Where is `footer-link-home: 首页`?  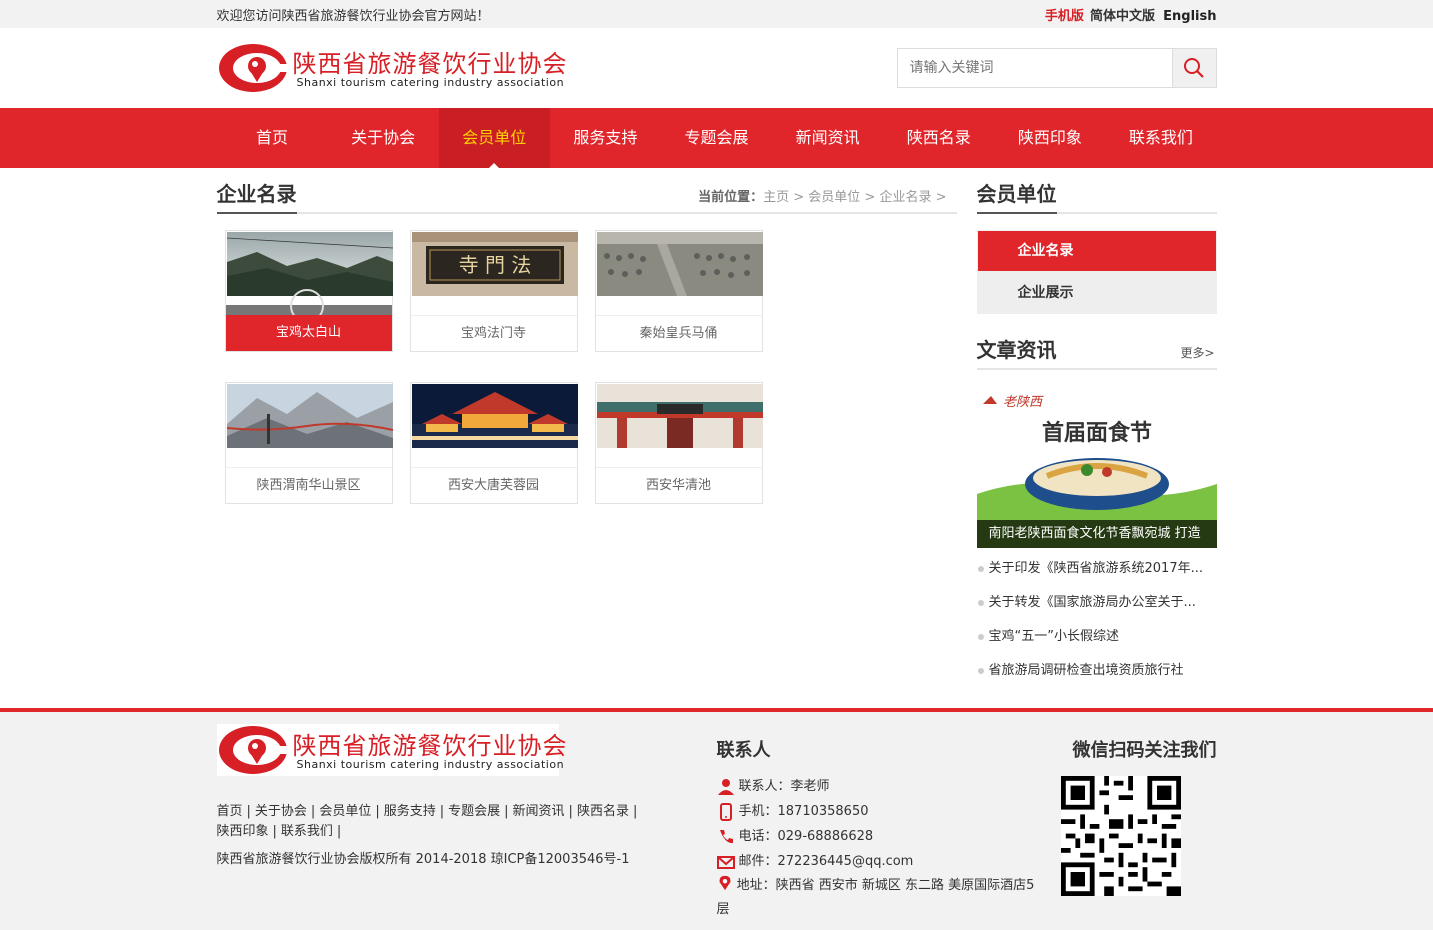
footer-link-home: 首页 is located at coordinates (230, 811).